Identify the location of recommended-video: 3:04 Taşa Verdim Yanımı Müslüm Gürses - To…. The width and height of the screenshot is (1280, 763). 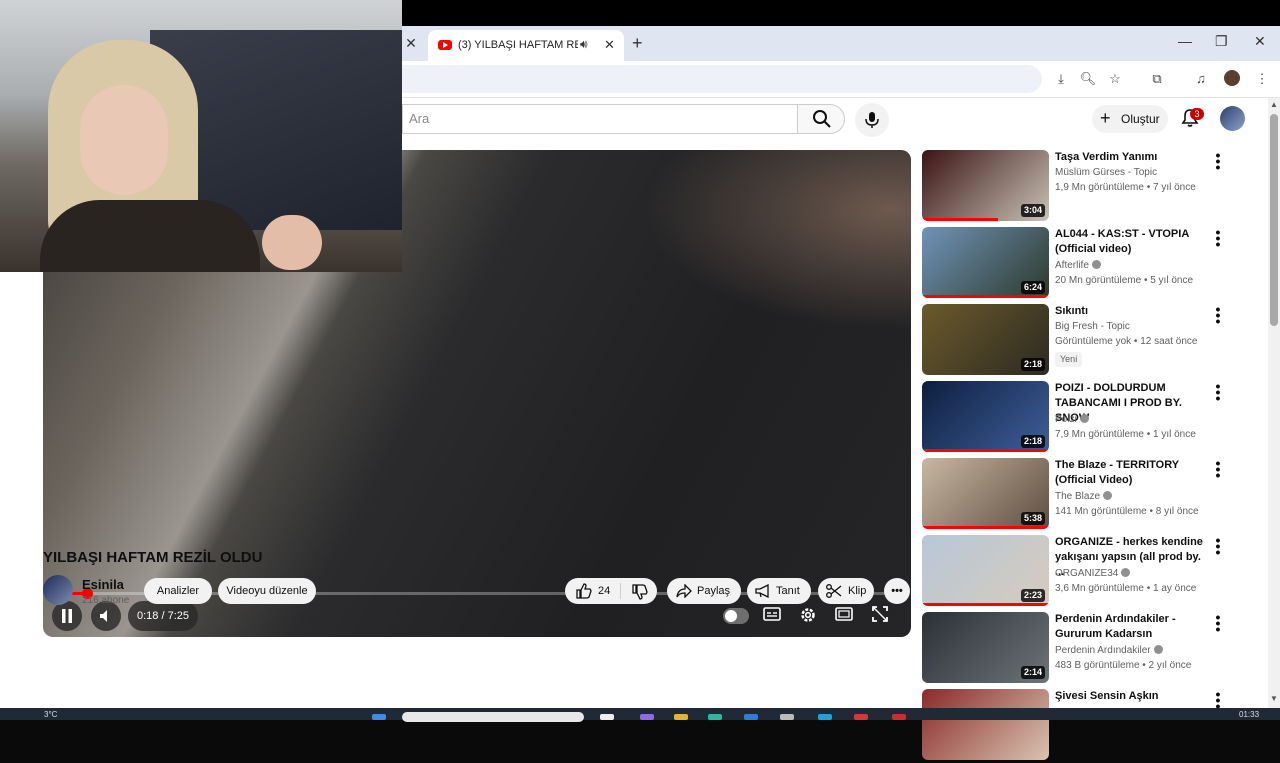
(1085, 186).